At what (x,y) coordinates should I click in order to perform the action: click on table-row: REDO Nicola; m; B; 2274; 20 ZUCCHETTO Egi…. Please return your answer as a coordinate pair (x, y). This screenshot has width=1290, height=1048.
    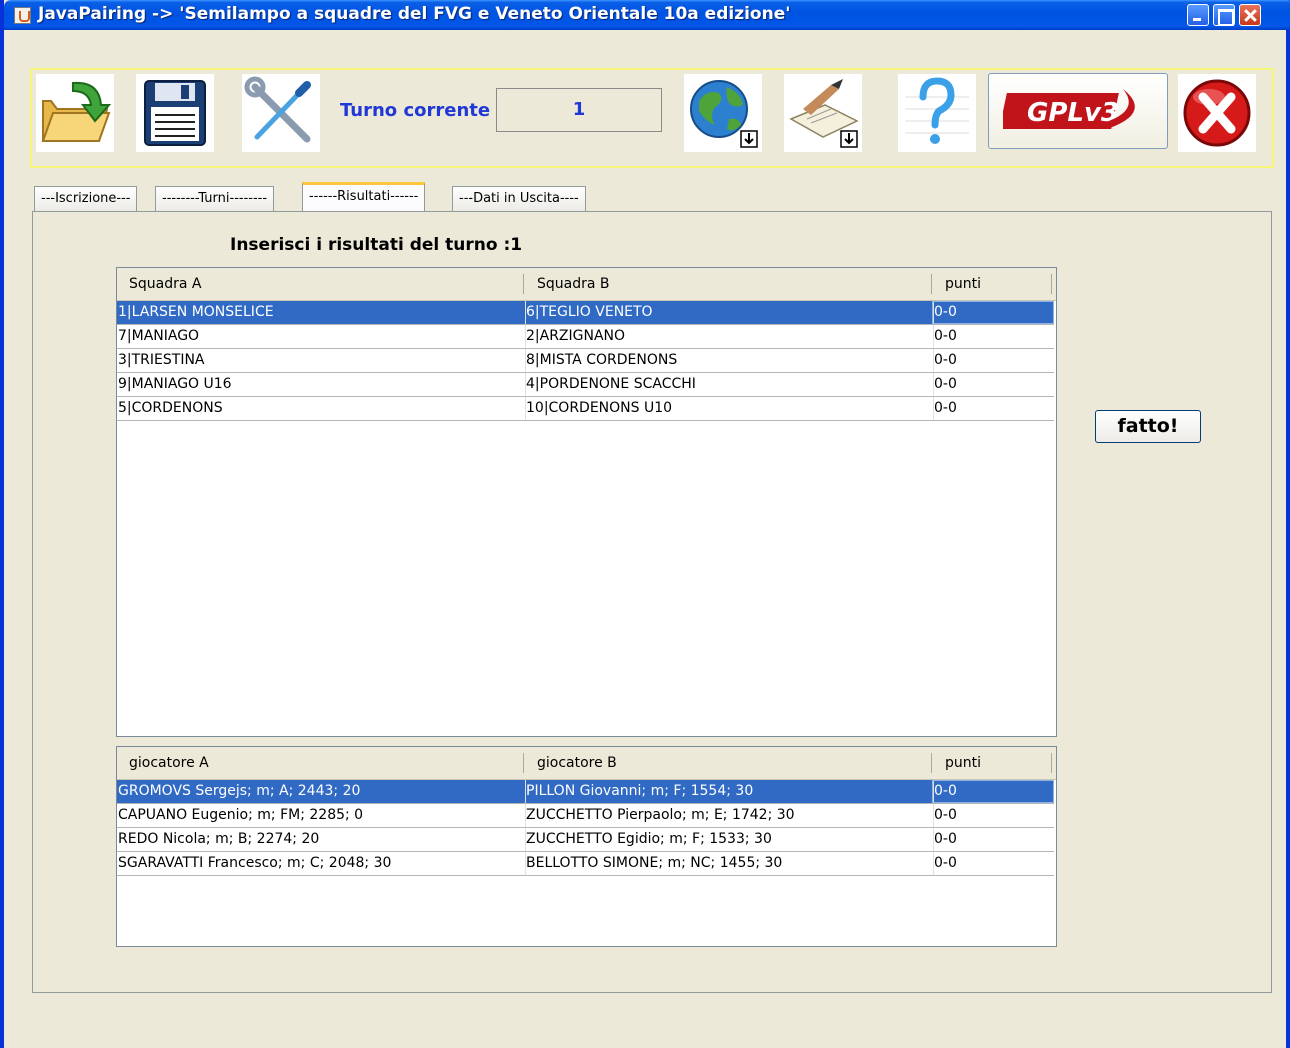
    Looking at the image, I should click on (585, 840).